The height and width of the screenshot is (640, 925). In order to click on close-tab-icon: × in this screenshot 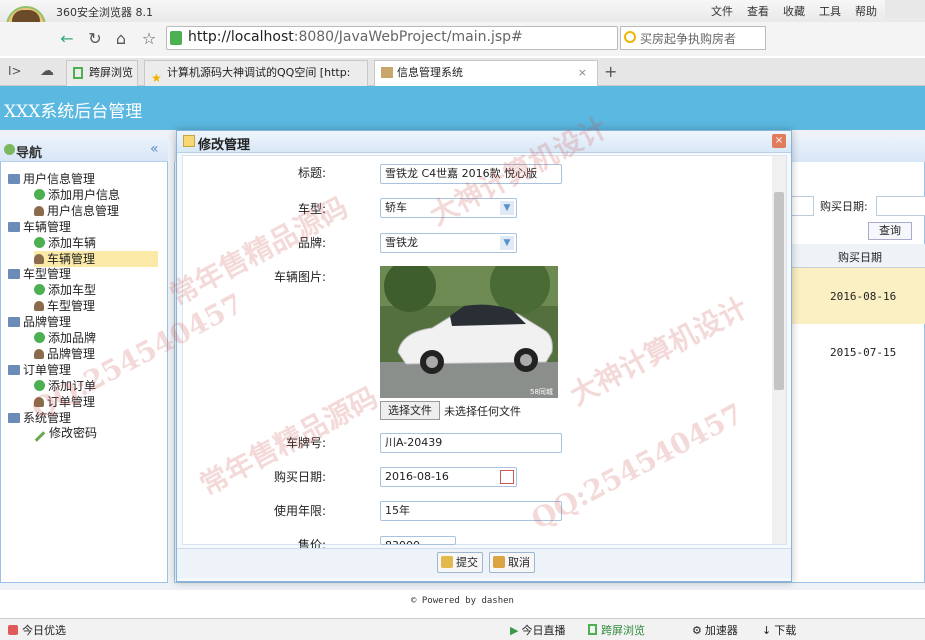, I will do `click(582, 73)`.